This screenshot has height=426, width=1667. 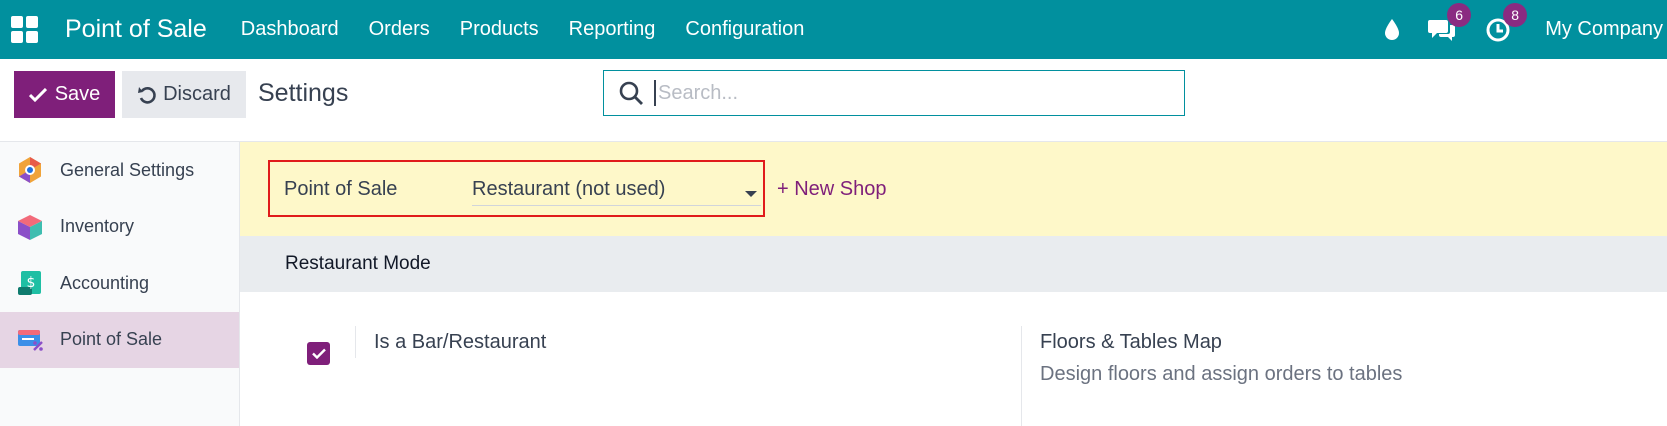 What do you see at coordinates (1604, 29) in the screenshot?
I see `company-switcher: My Company` at bounding box center [1604, 29].